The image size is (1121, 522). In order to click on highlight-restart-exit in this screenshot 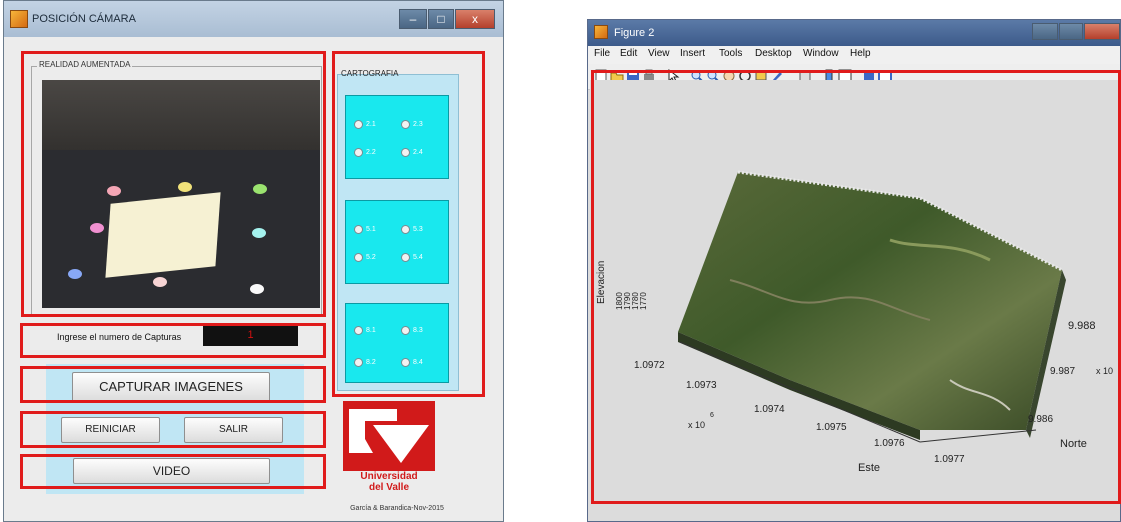, I will do `click(173, 429)`.